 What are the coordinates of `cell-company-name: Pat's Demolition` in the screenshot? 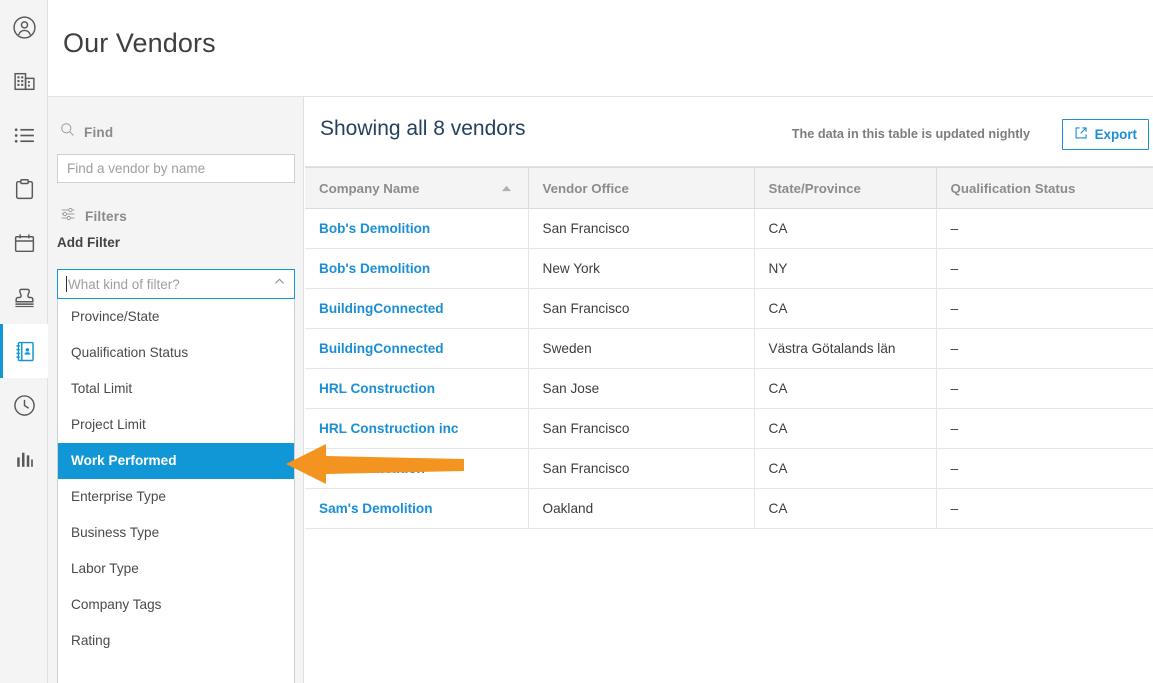 It's located at (417, 468).